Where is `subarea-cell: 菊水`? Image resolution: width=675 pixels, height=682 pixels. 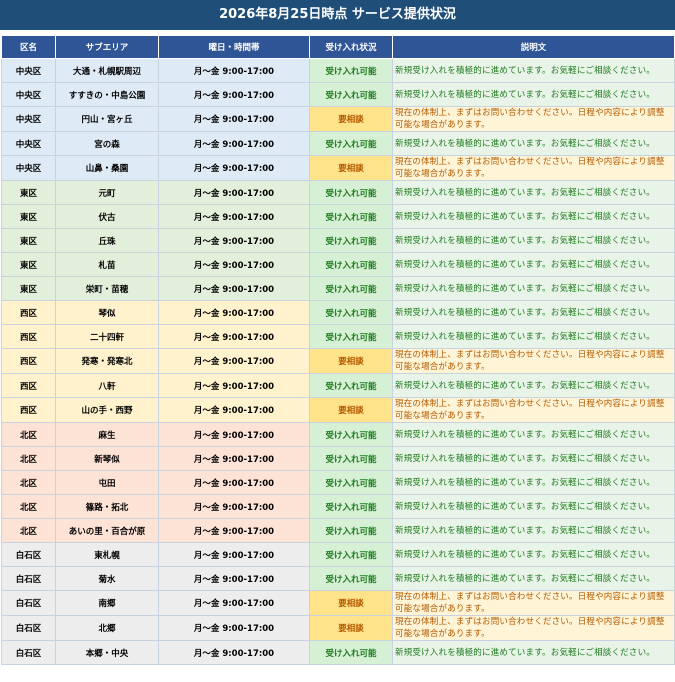
subarea-cell: 菊水 is located at coordinates (107, 578).